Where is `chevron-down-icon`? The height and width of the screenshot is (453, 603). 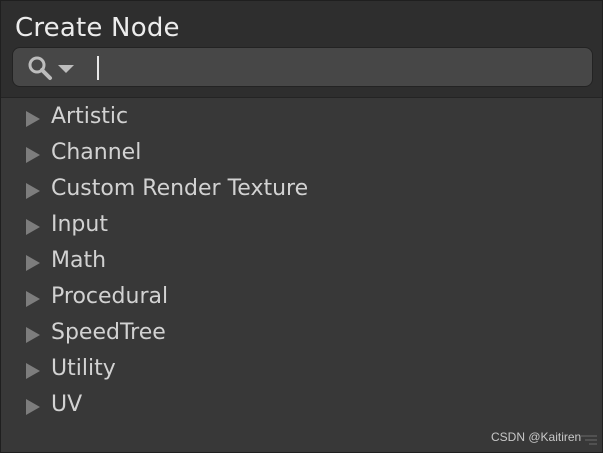 chevron-down-icon is located at coordinates (66, 69).